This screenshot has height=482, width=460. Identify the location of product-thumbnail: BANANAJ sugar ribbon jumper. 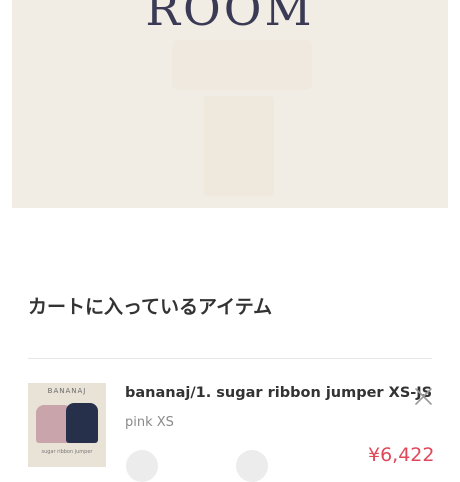
(67, 425).